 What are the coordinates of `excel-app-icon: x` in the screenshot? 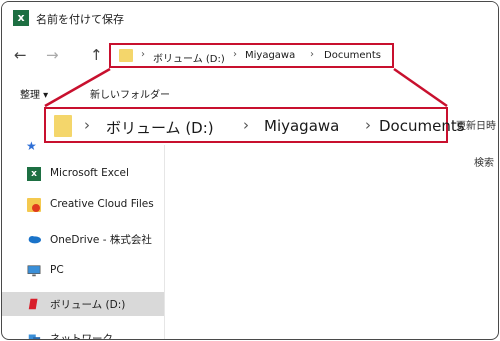 It's located at (21, 18).